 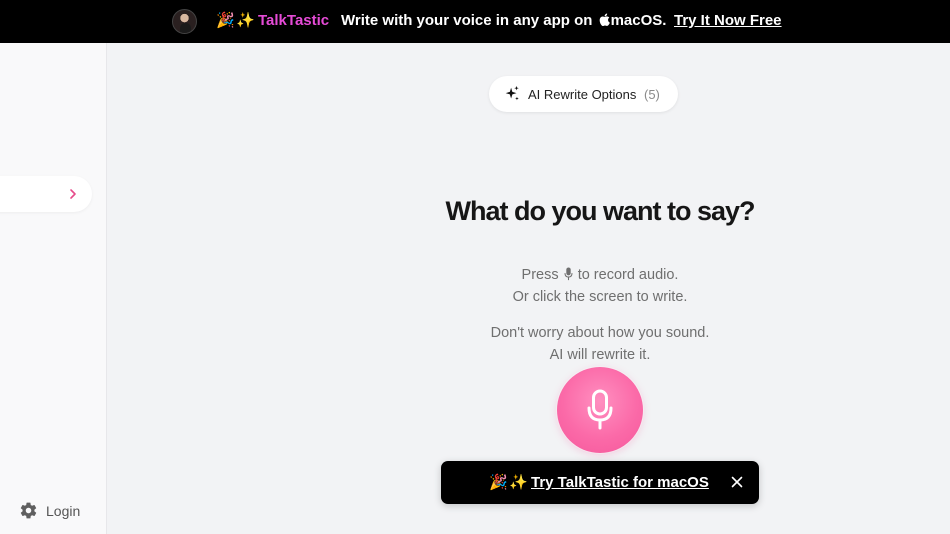 I want to click on ai-rewrite-options-count: (5), so click(x=652, y=94).